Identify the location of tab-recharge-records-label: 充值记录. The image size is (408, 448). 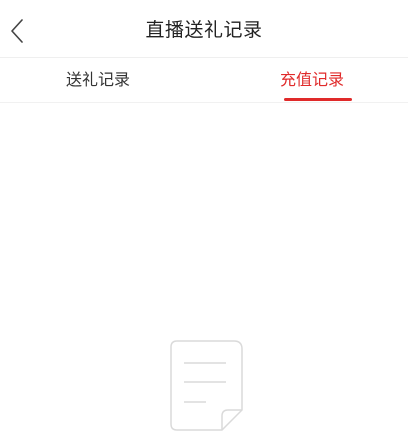
(311, 79).